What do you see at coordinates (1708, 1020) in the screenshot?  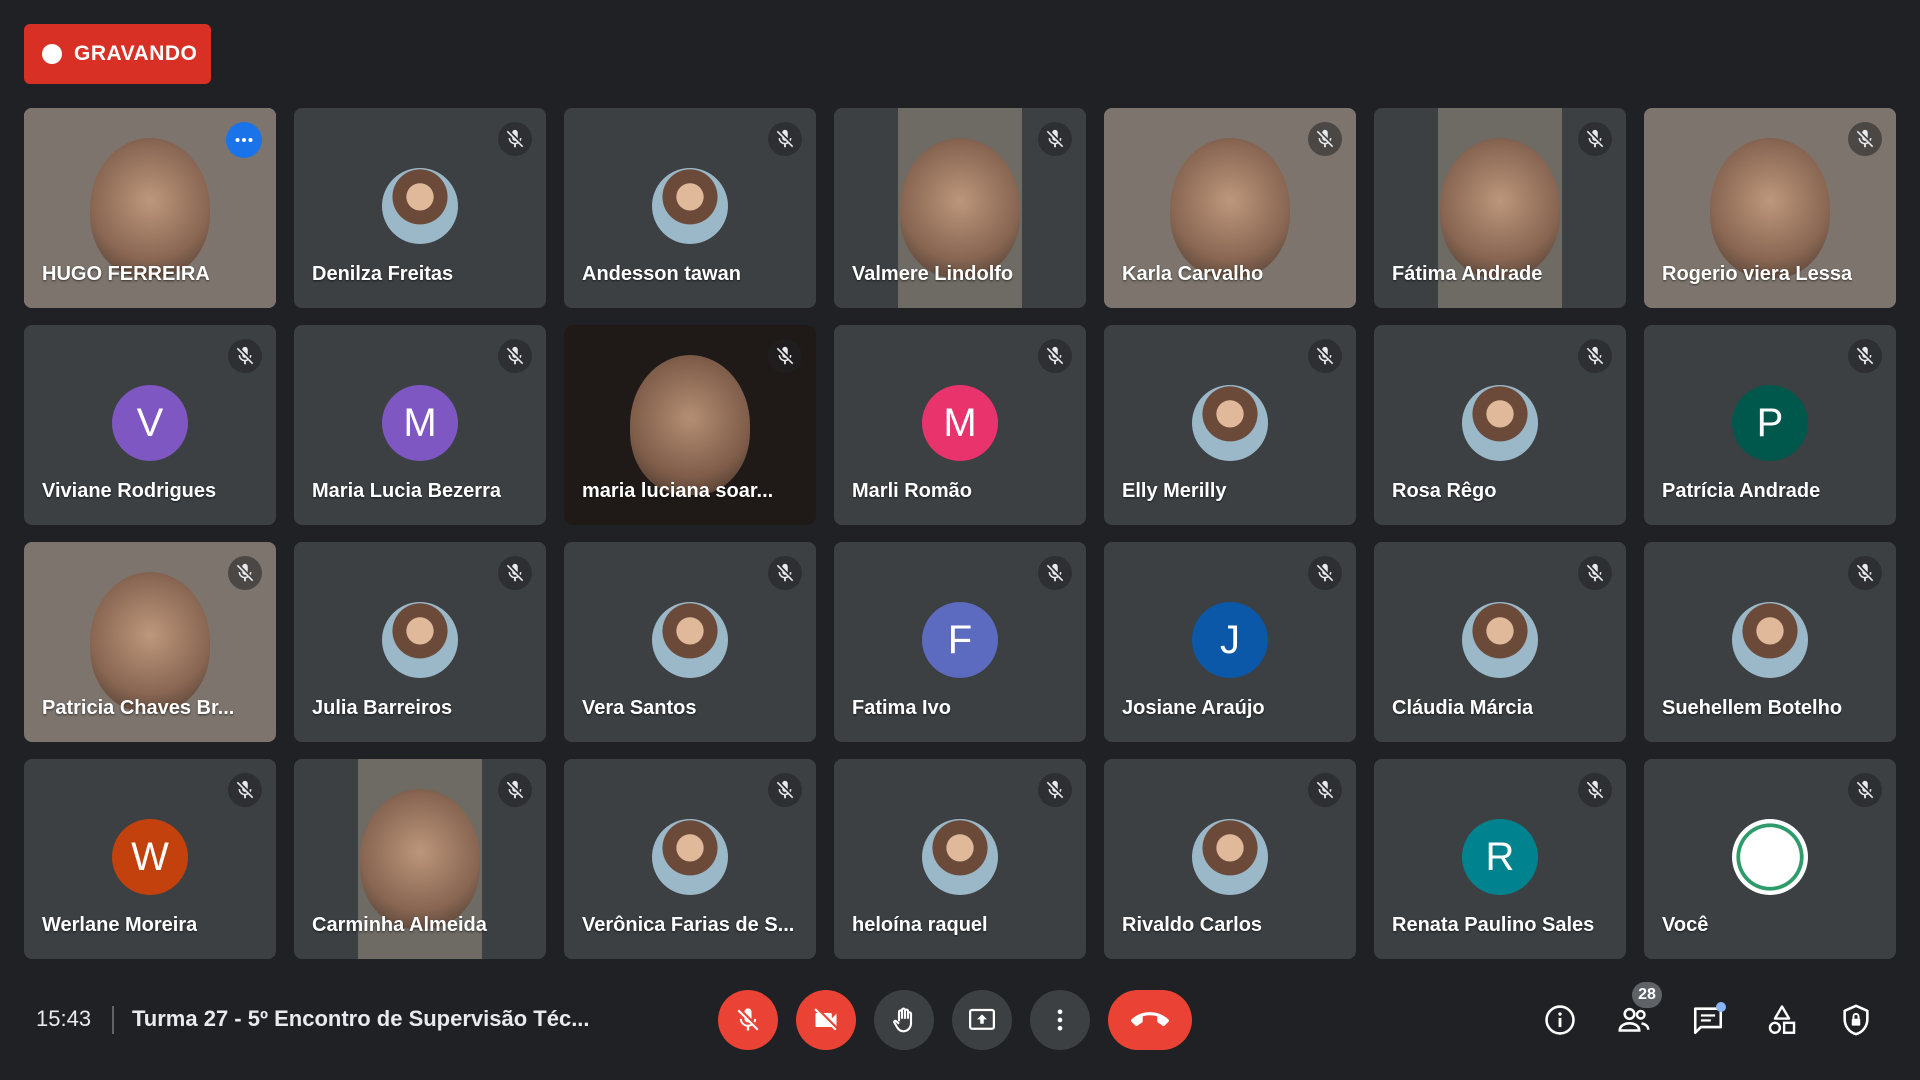 I see `chat-button` at bounding box center [1708, 1020].